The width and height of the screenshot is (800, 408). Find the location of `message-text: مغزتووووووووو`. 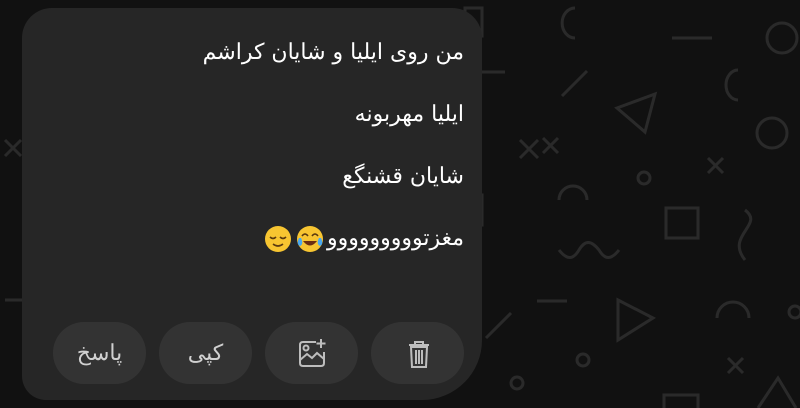

message-text: مغزتووووووووو is located at coordinates (395, 239).